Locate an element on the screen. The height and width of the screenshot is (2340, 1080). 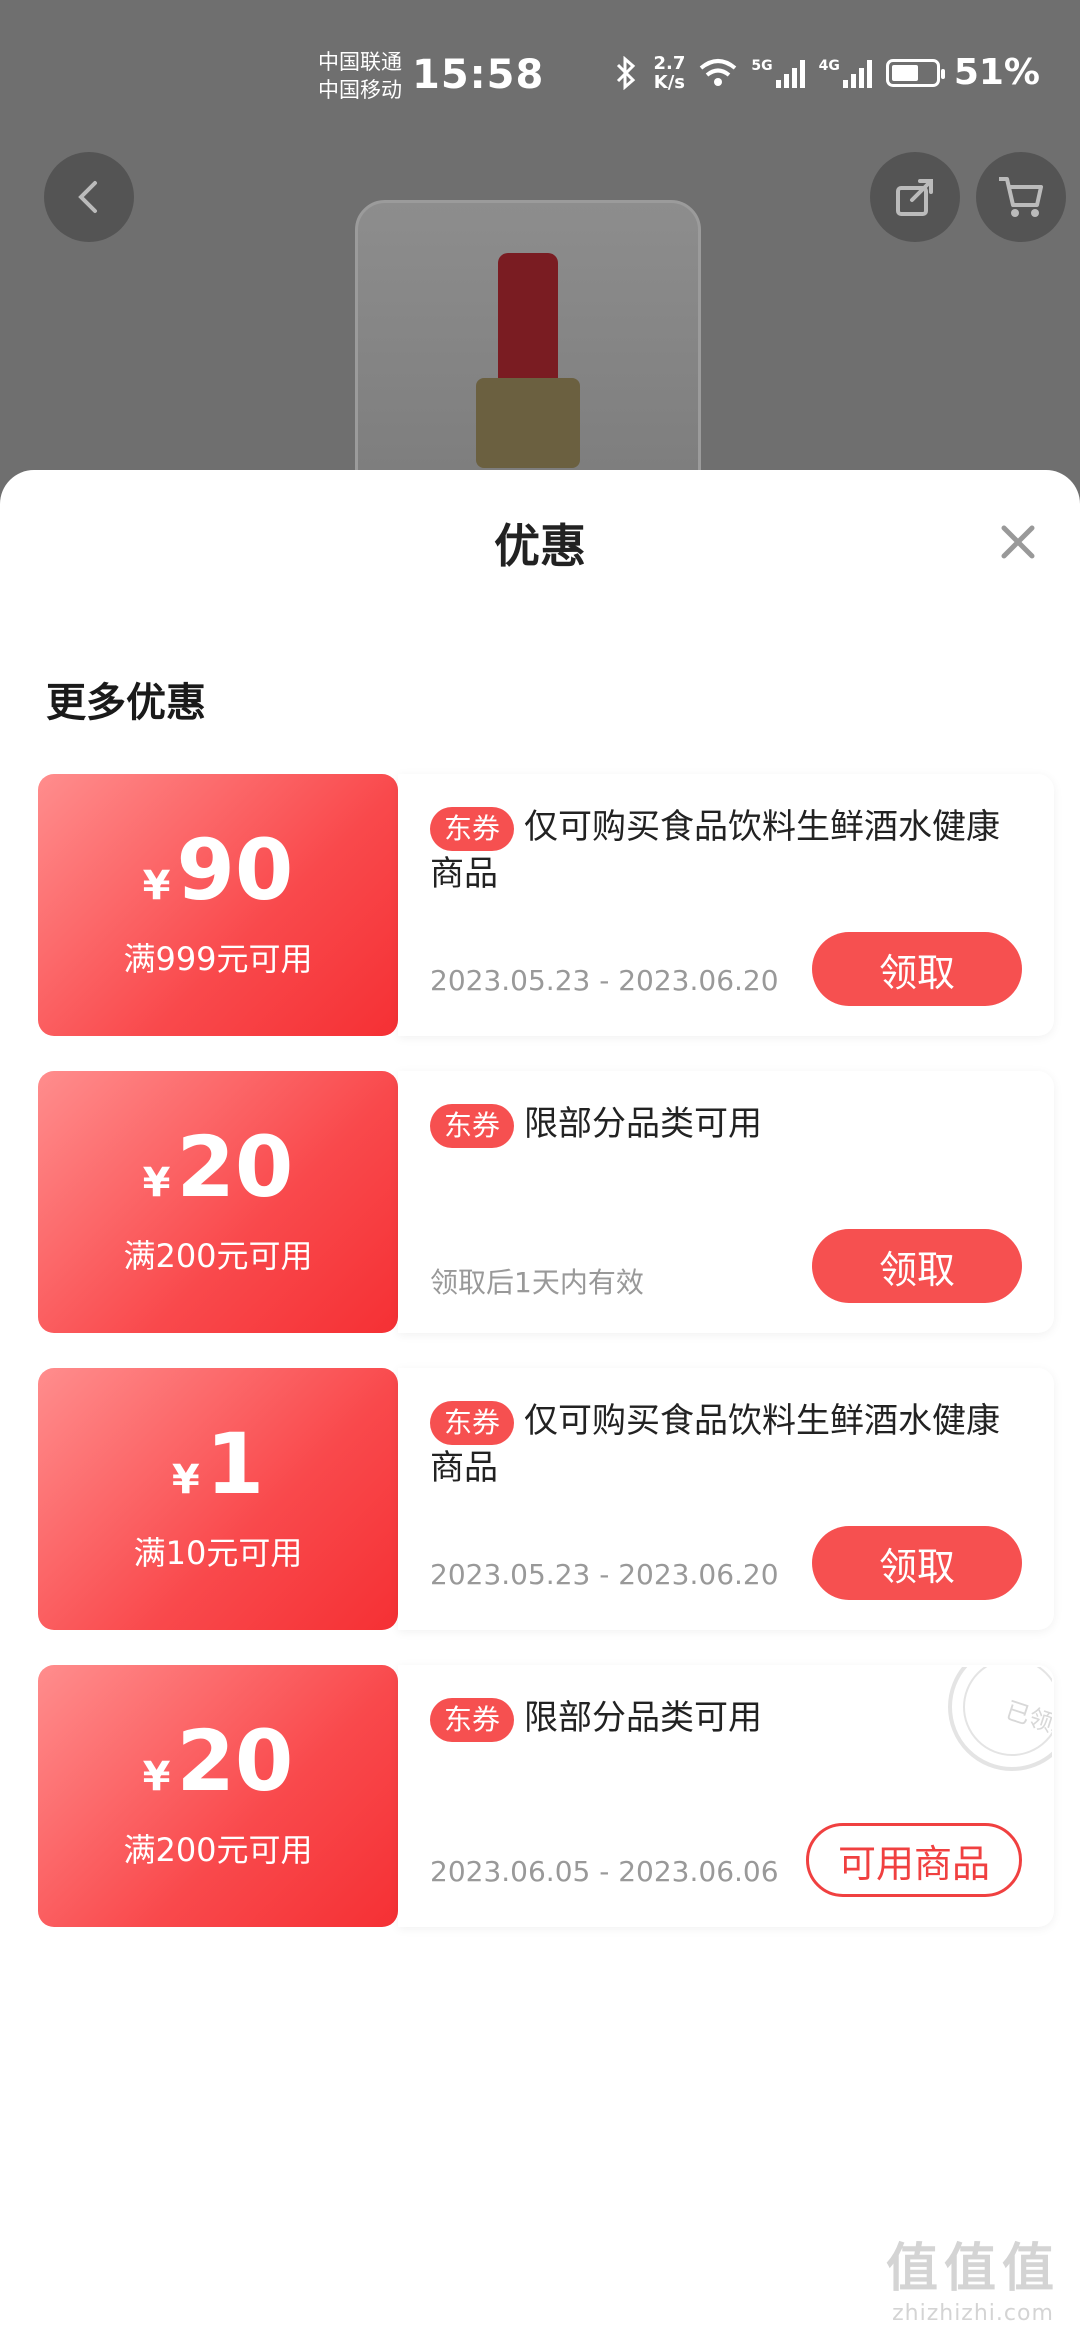
cart-button is located at coordinates (1021, 197).